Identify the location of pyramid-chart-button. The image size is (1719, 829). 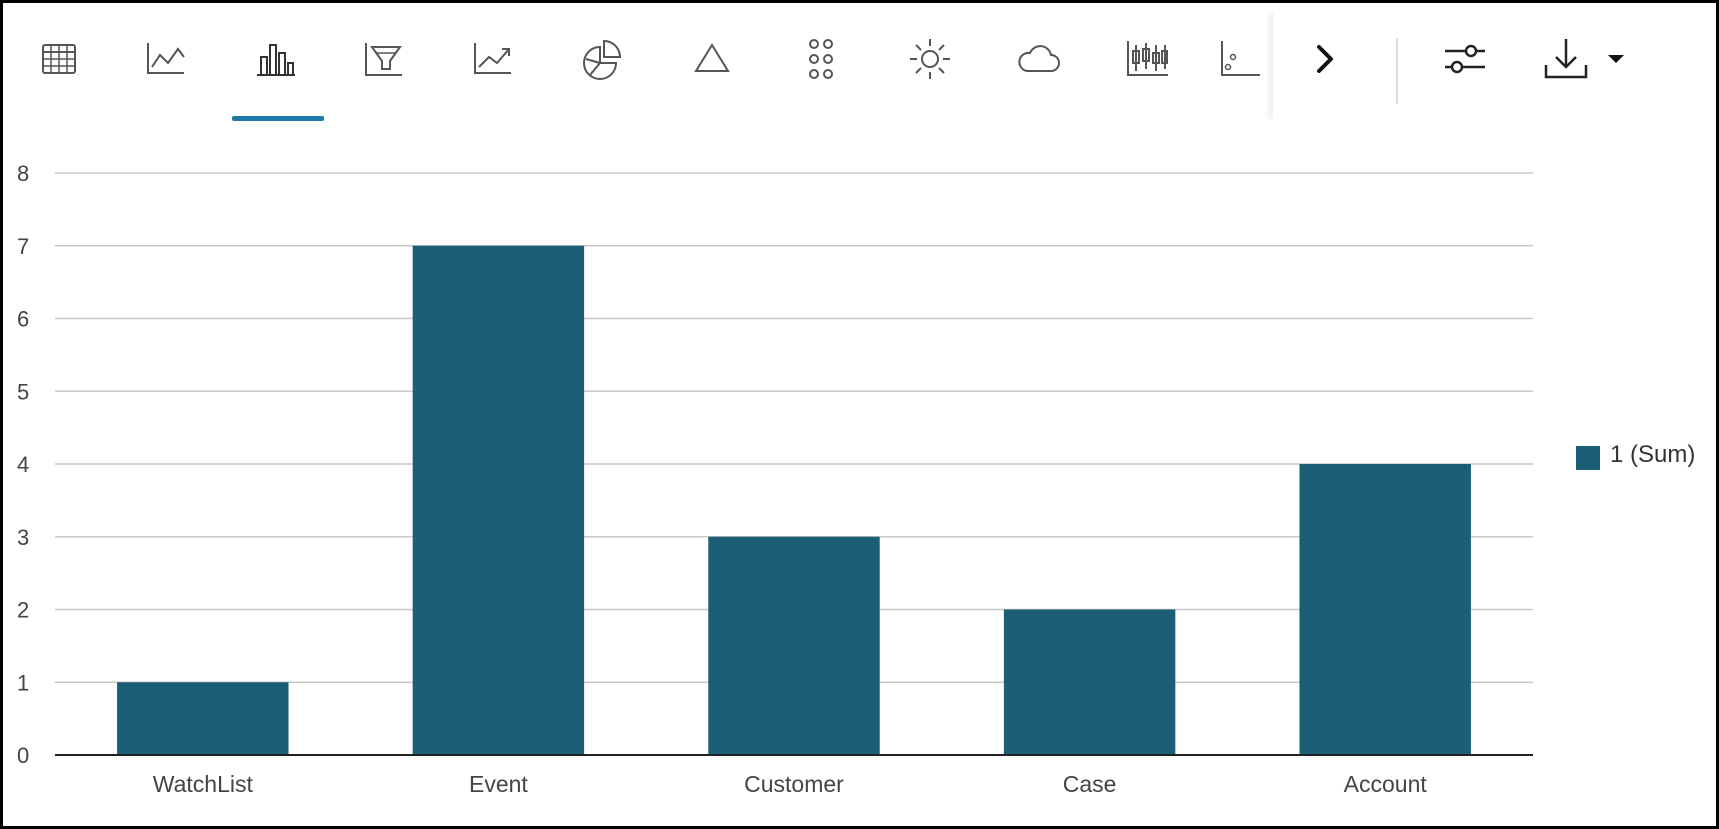
(712, 59).